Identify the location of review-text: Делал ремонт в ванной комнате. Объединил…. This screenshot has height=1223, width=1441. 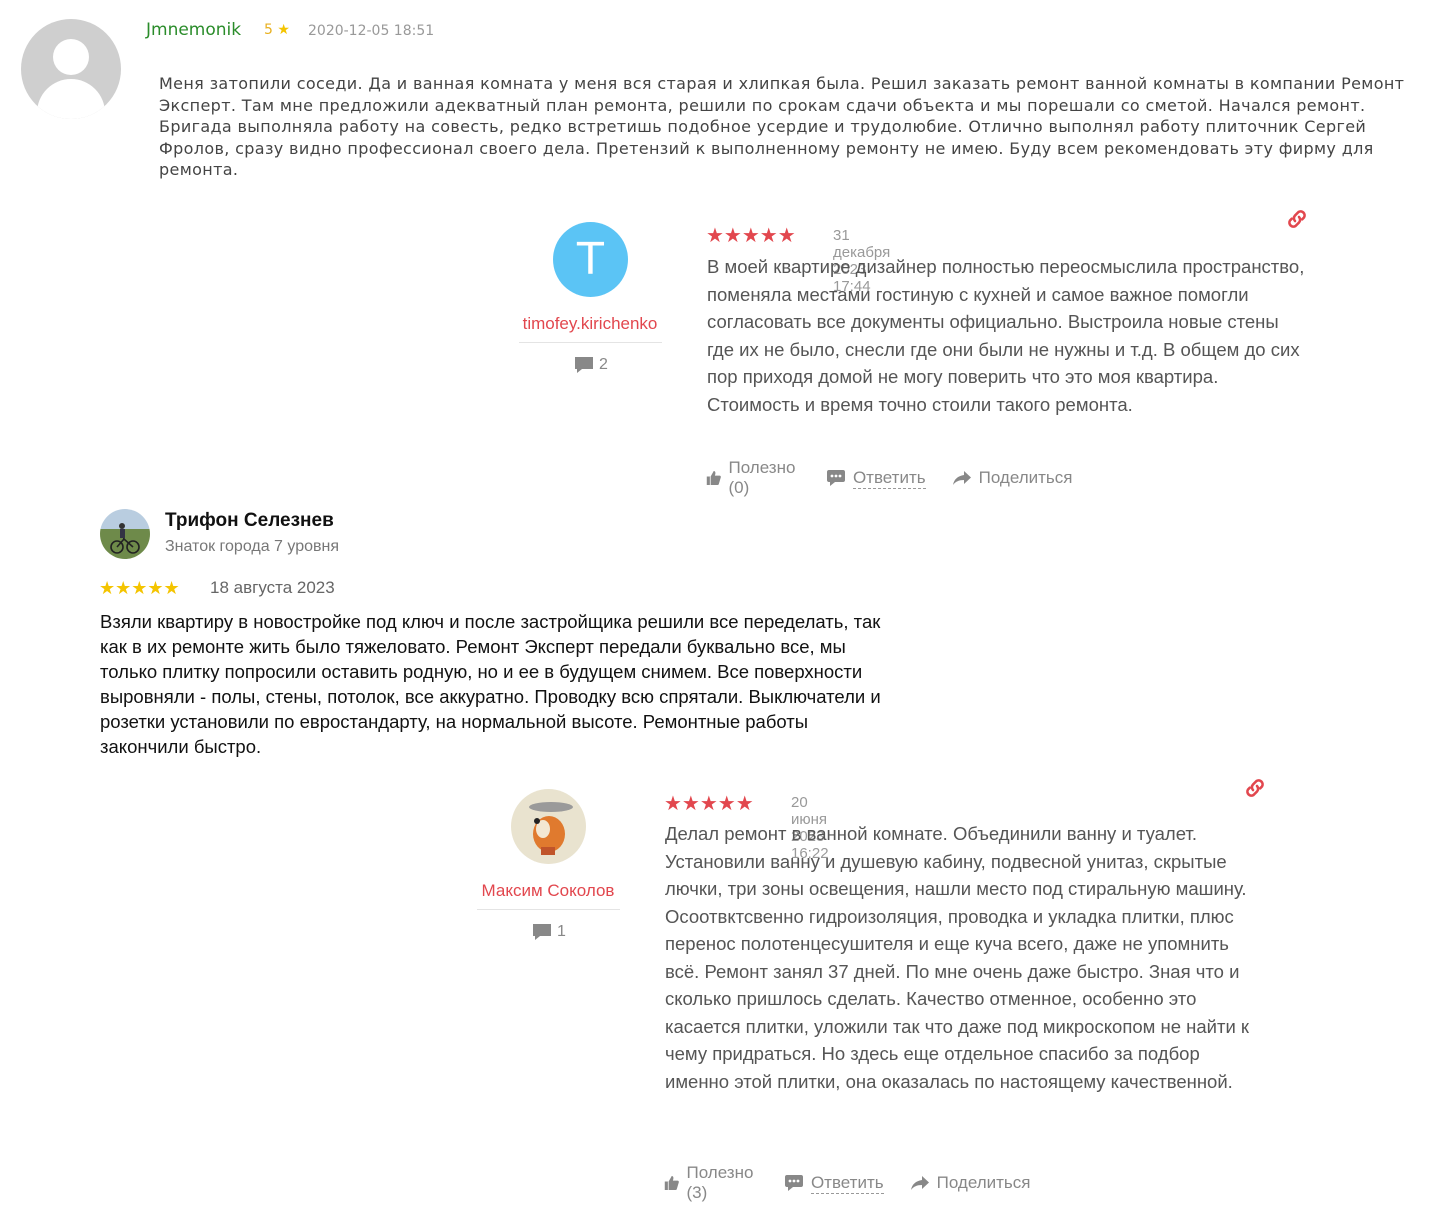
(957, 957).